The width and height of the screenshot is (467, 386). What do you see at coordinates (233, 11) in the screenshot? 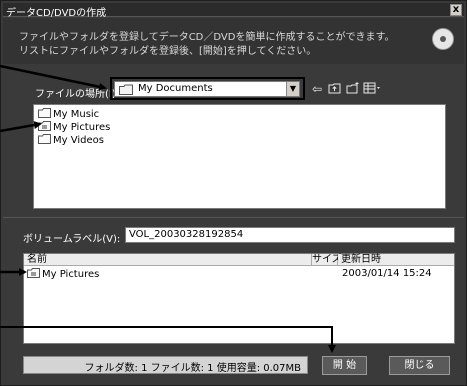
I see `title-bar: データCD/DVDの作成 x` at bounding box center [233, 11].